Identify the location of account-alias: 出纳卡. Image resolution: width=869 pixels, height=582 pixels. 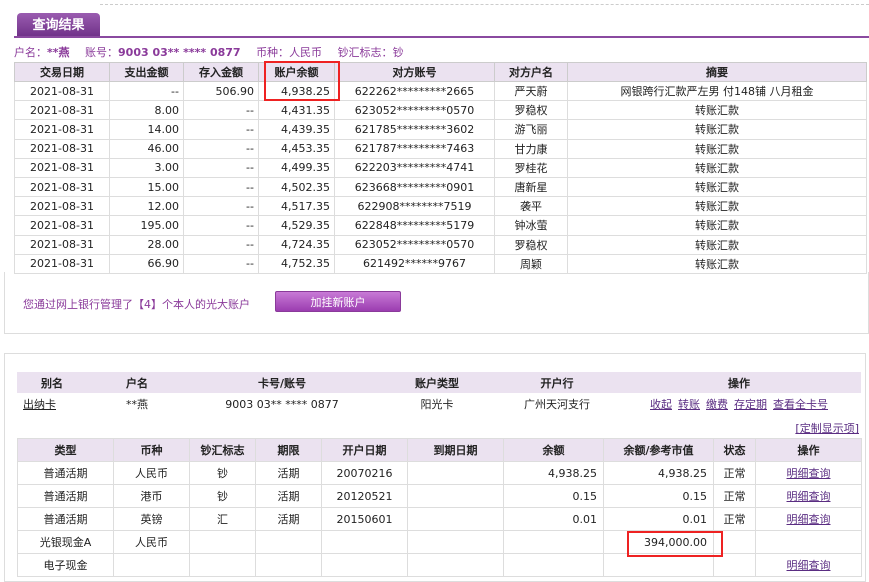
(52, 404).